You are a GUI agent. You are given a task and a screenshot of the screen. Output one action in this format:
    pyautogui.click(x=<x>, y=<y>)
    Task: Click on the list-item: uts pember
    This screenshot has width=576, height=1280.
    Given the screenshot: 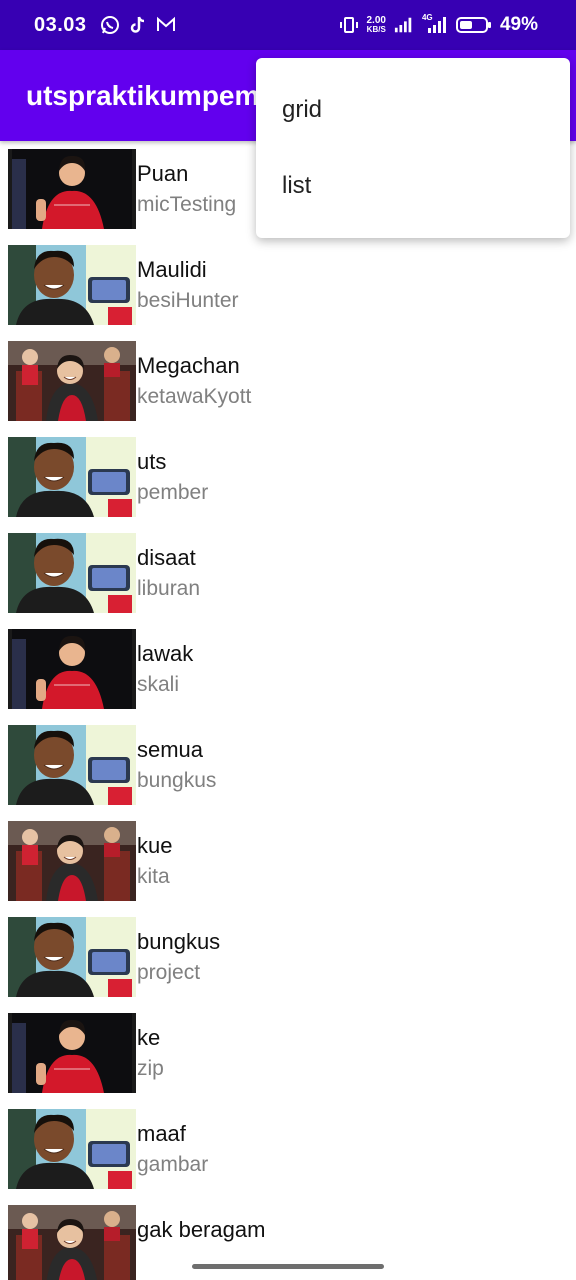 What is the action you would take?
    pyautogui.click(x=288, y=477)
    